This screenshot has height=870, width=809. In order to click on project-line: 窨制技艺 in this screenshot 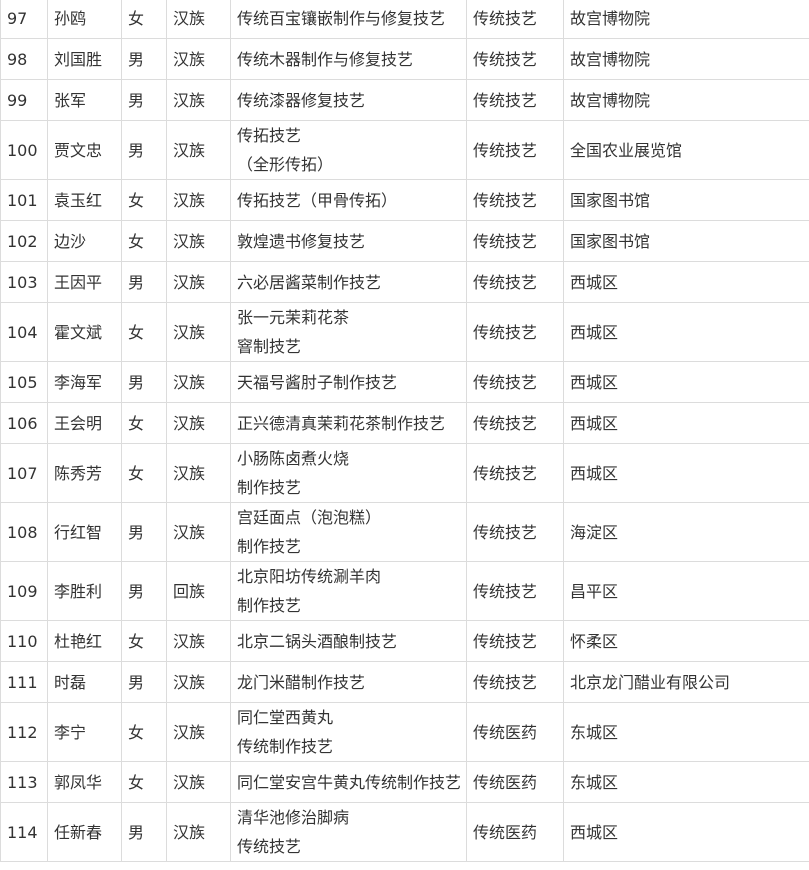, I will do `click(269, 346)`.